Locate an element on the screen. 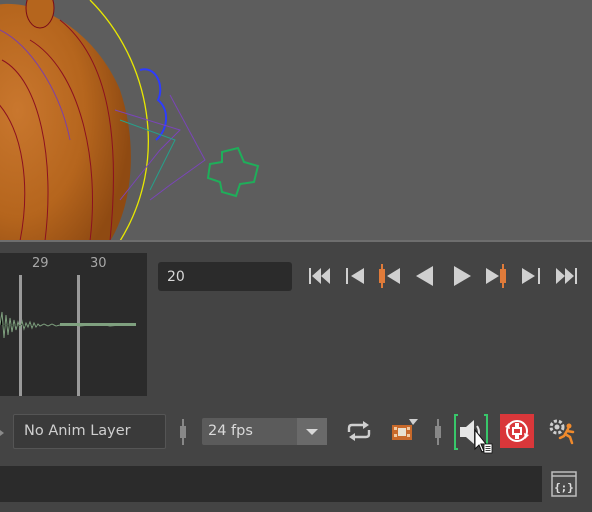 This screenshot has width=592, height=512. script-editor-icon: {;} is located at coordinates (564, 484).